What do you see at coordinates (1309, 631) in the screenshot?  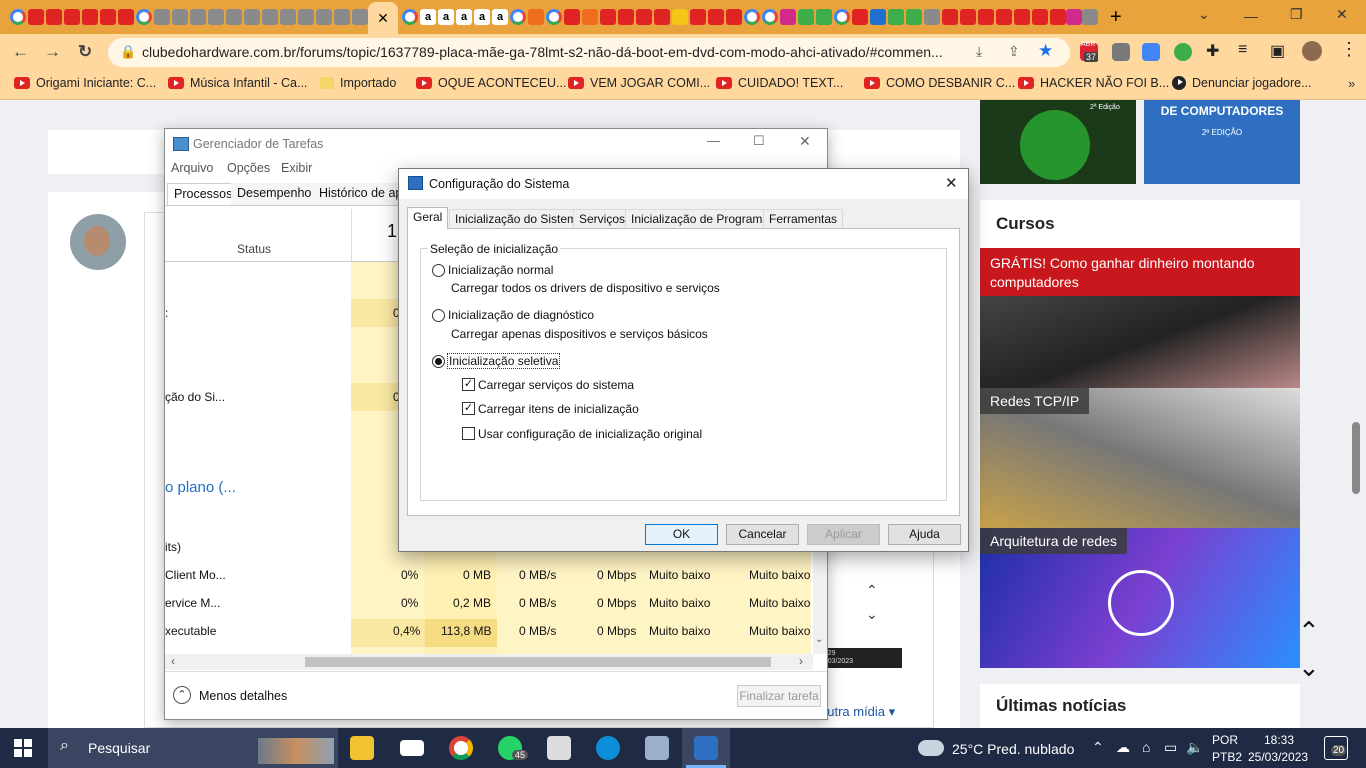 I see `scroll-up-icon: ⌃` at bounding box center [1309, 631].